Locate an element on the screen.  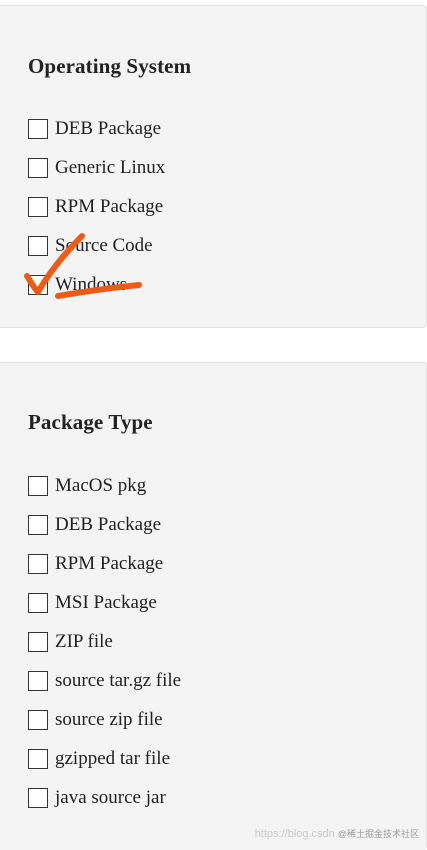
option-label: ZIP file is located at coordinates (84, 641).